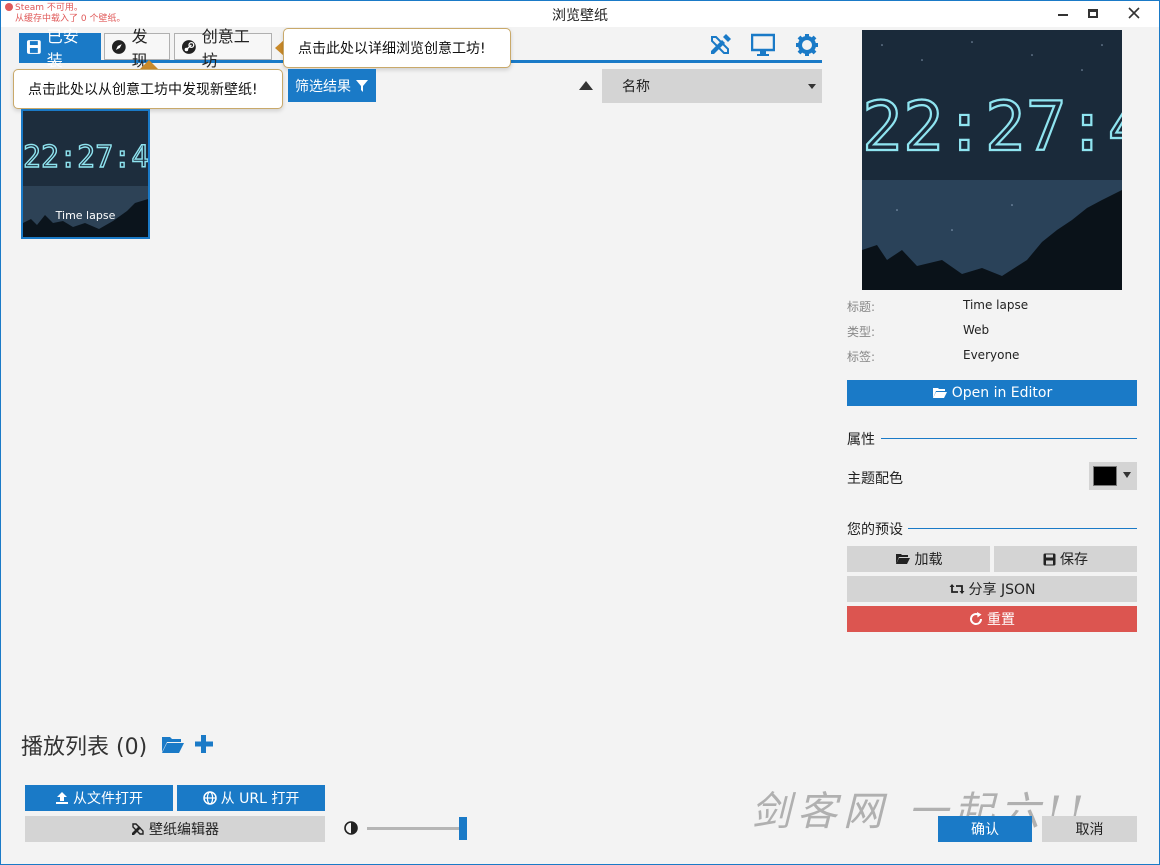 The width and height of the screenshot is (1160, 865). Describe the element at coordinates (108, 799) in the screenshot. I see `open-from-file-label: 从文件打开` at that location.